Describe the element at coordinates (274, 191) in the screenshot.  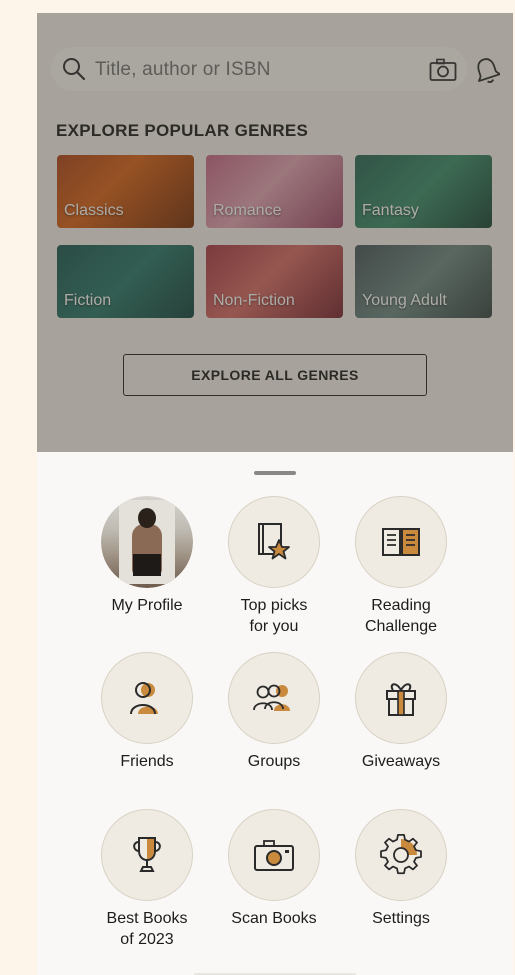
I see `genre-tile-romance: Romance` at that location.